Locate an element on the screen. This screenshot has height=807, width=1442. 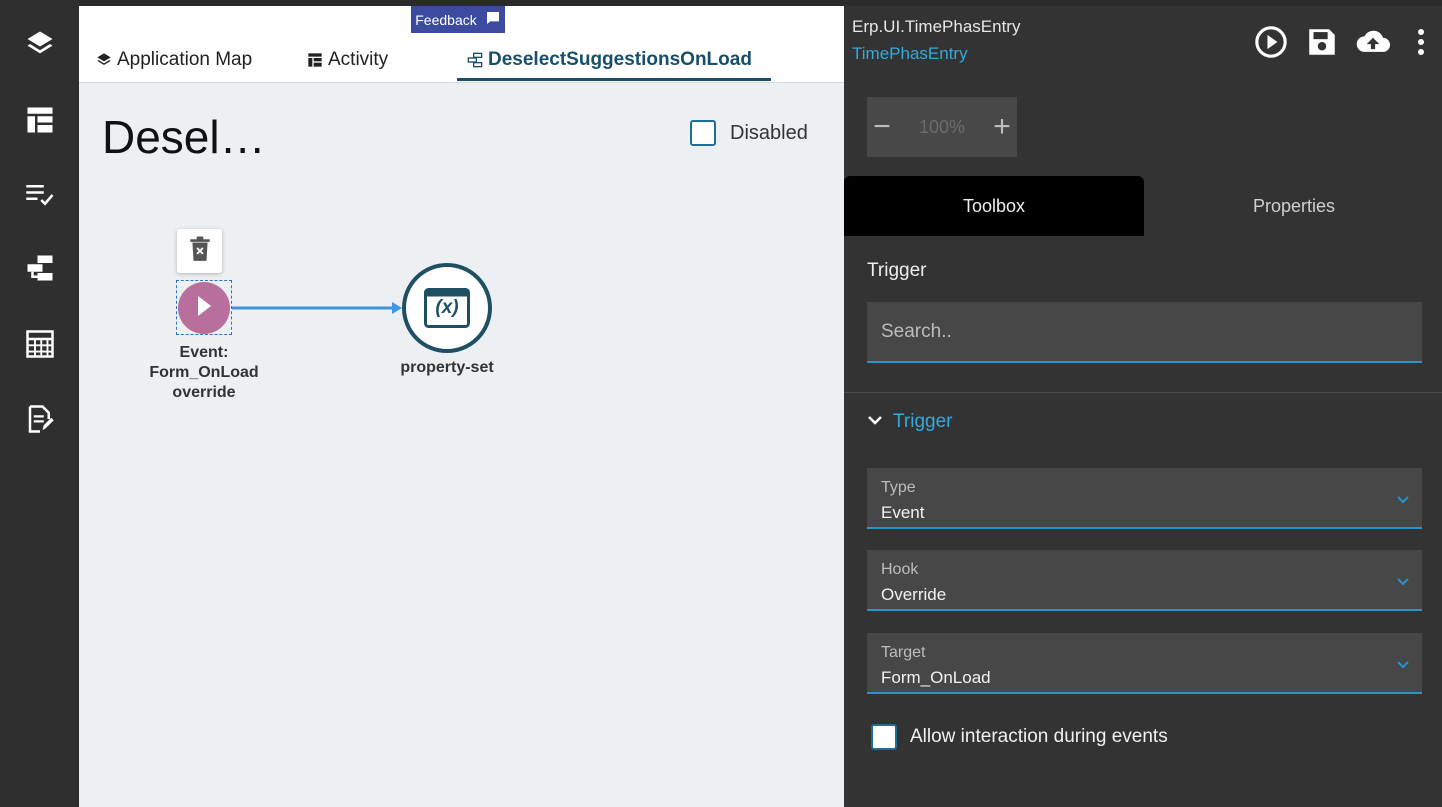
tab-toolbox: Toolbox is located at coordinates (994, 206).